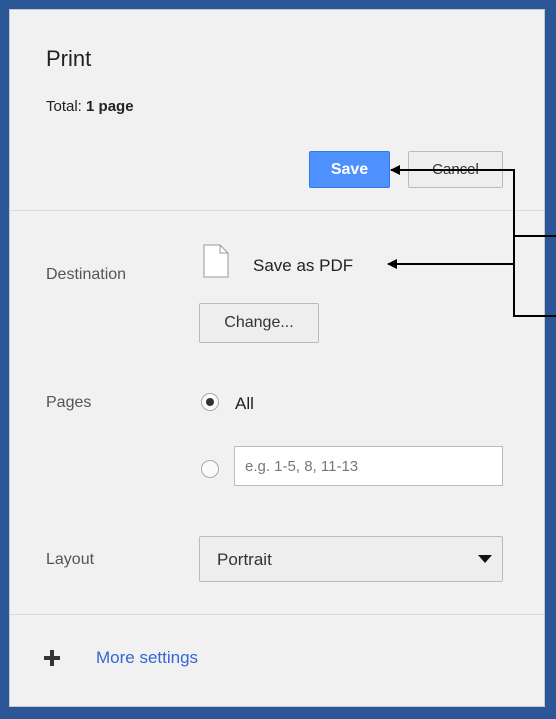  Describe the element at coordinates (216, 261) in the screenshot. I see `document-icon` at that location.